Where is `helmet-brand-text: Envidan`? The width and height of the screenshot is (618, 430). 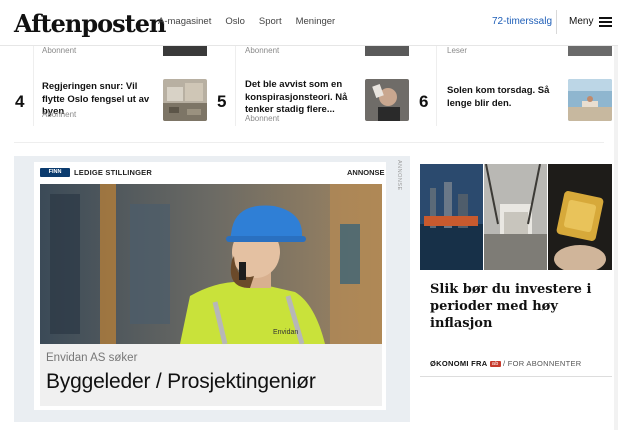 helmet-brand-text: Envidan is located at coordinates (285, 332).